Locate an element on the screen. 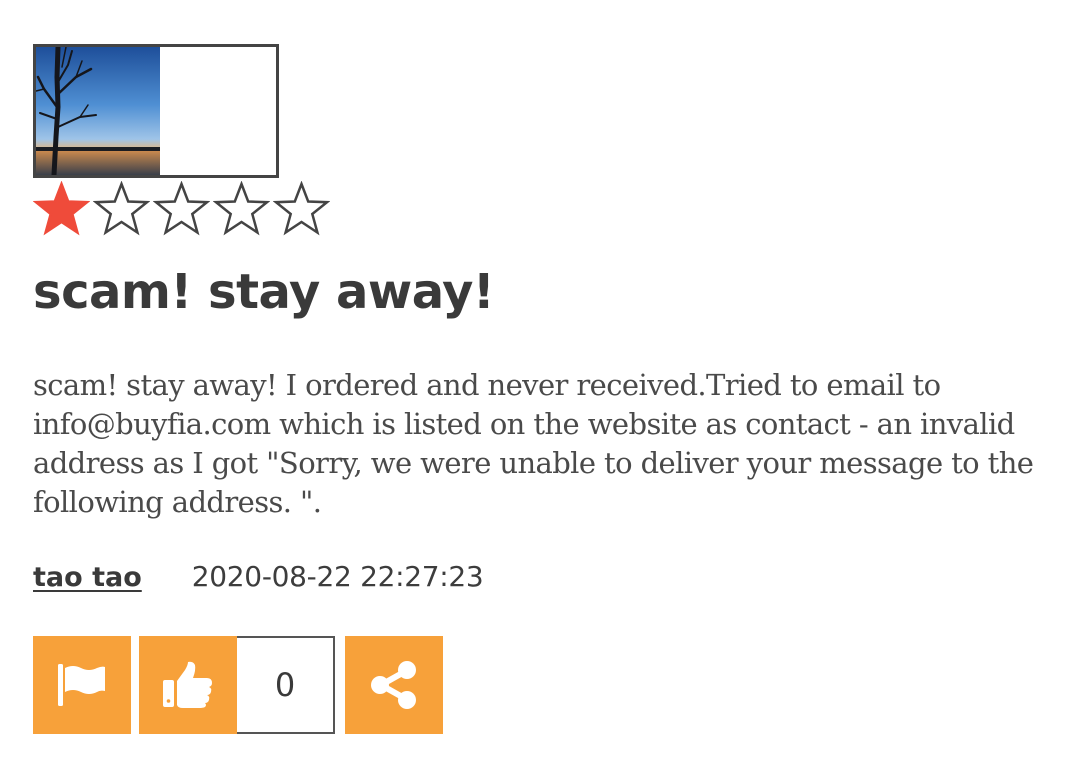 This screenshot has height=762, width=1080. review-date: 2020-08-22 22:27:23 is located at coordinates (337, 576).